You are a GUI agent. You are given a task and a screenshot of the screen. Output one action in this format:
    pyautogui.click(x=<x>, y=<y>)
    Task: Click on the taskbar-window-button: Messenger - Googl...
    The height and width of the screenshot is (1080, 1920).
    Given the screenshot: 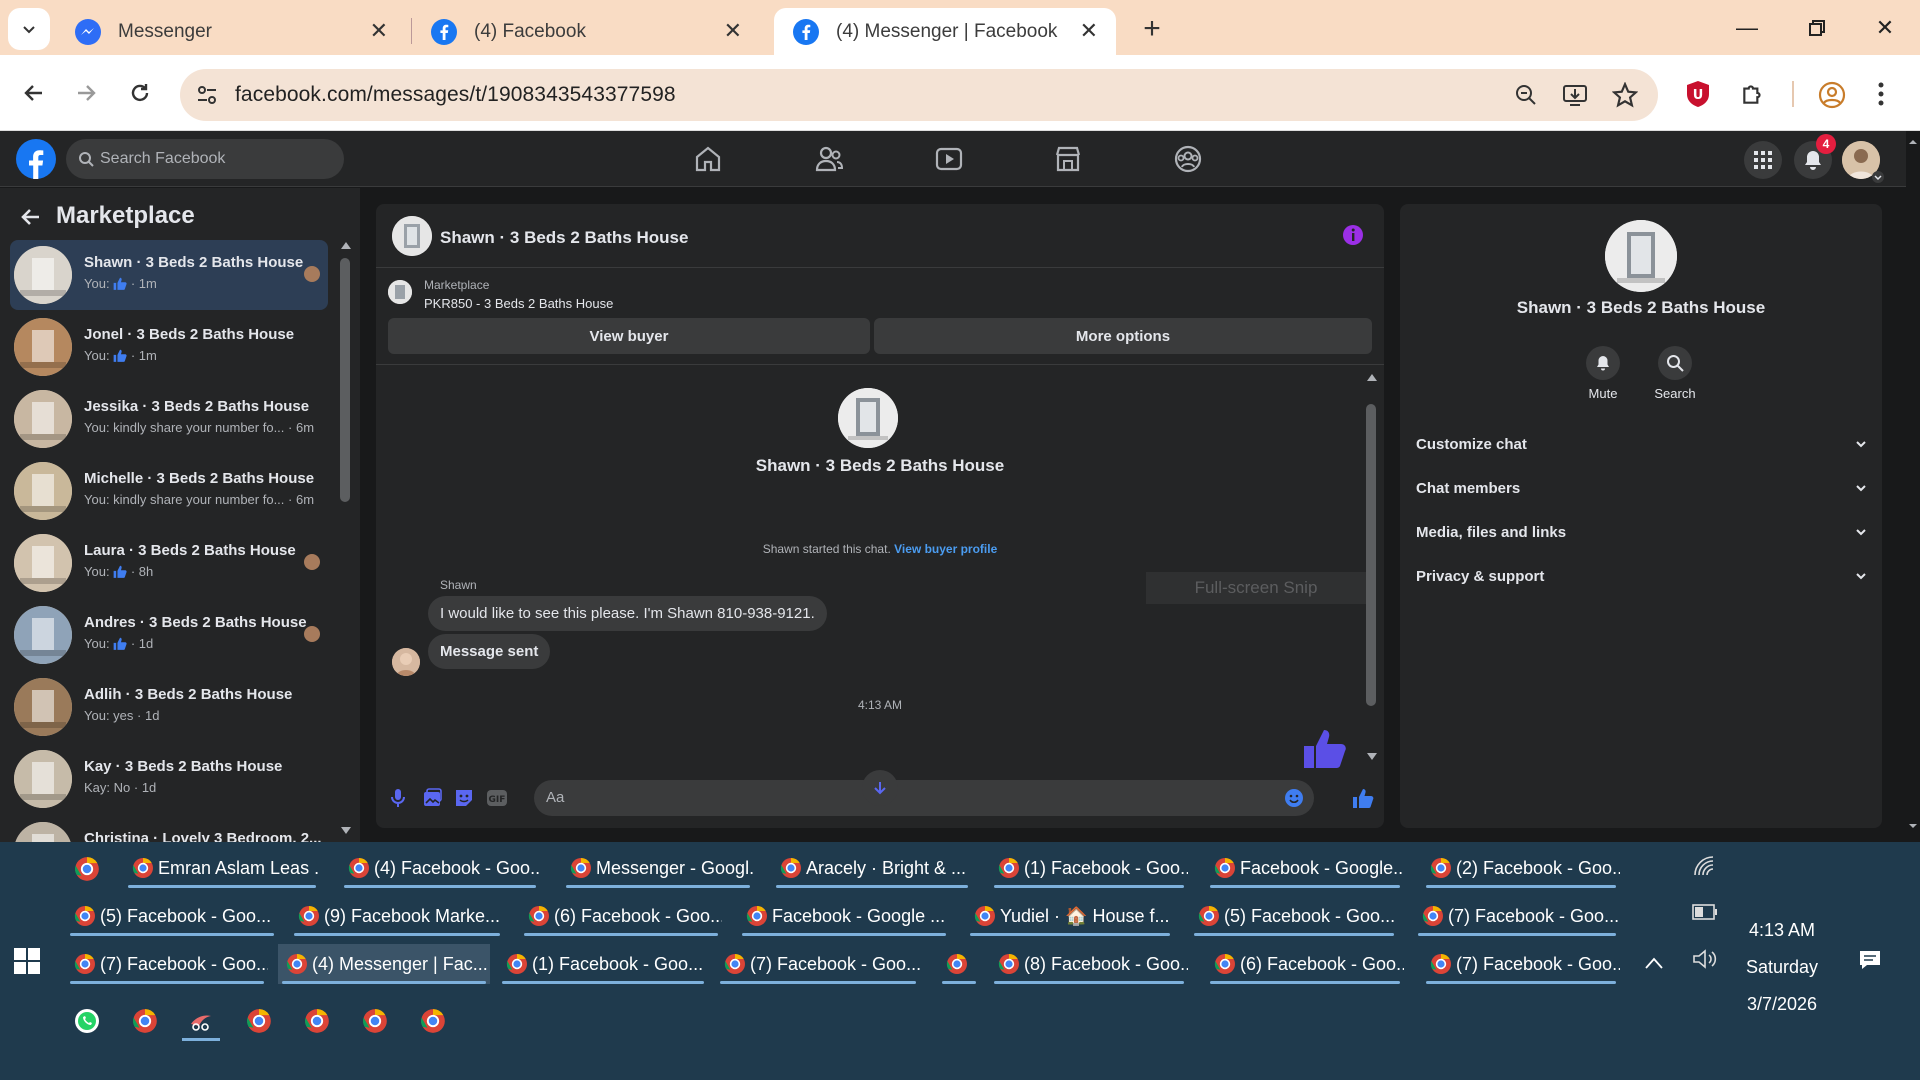 What is the action you would take?
    pyautogui.click(x=658, y=868)
    